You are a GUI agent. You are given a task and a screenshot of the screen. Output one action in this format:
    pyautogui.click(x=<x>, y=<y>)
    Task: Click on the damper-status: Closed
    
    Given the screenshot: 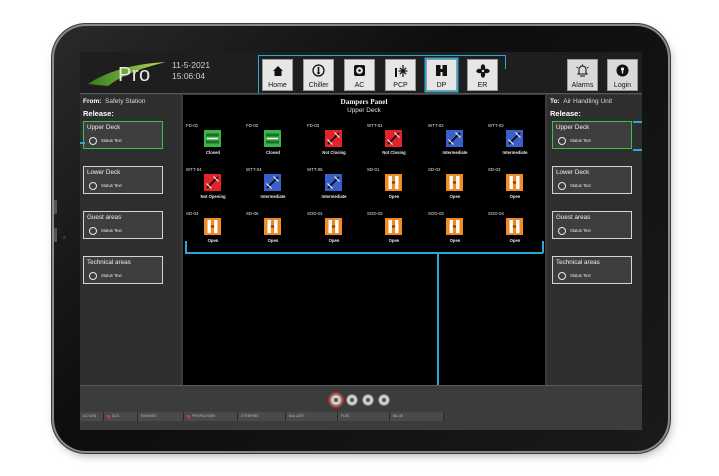 What is the action you would take?
    pyautogui.click(x=213, y=152)
    